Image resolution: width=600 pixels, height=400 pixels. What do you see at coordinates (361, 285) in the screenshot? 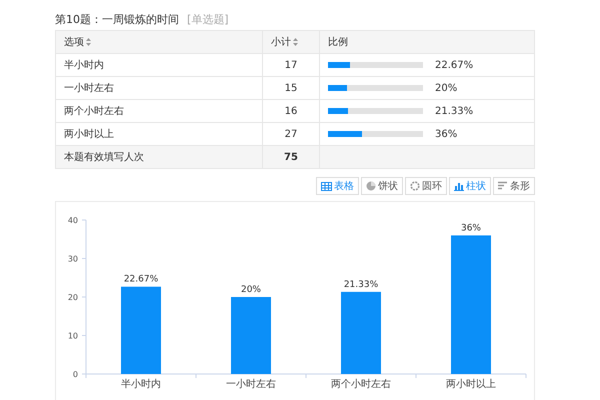
I see `data-label: 21.33%` at bounding box center [361, 285].